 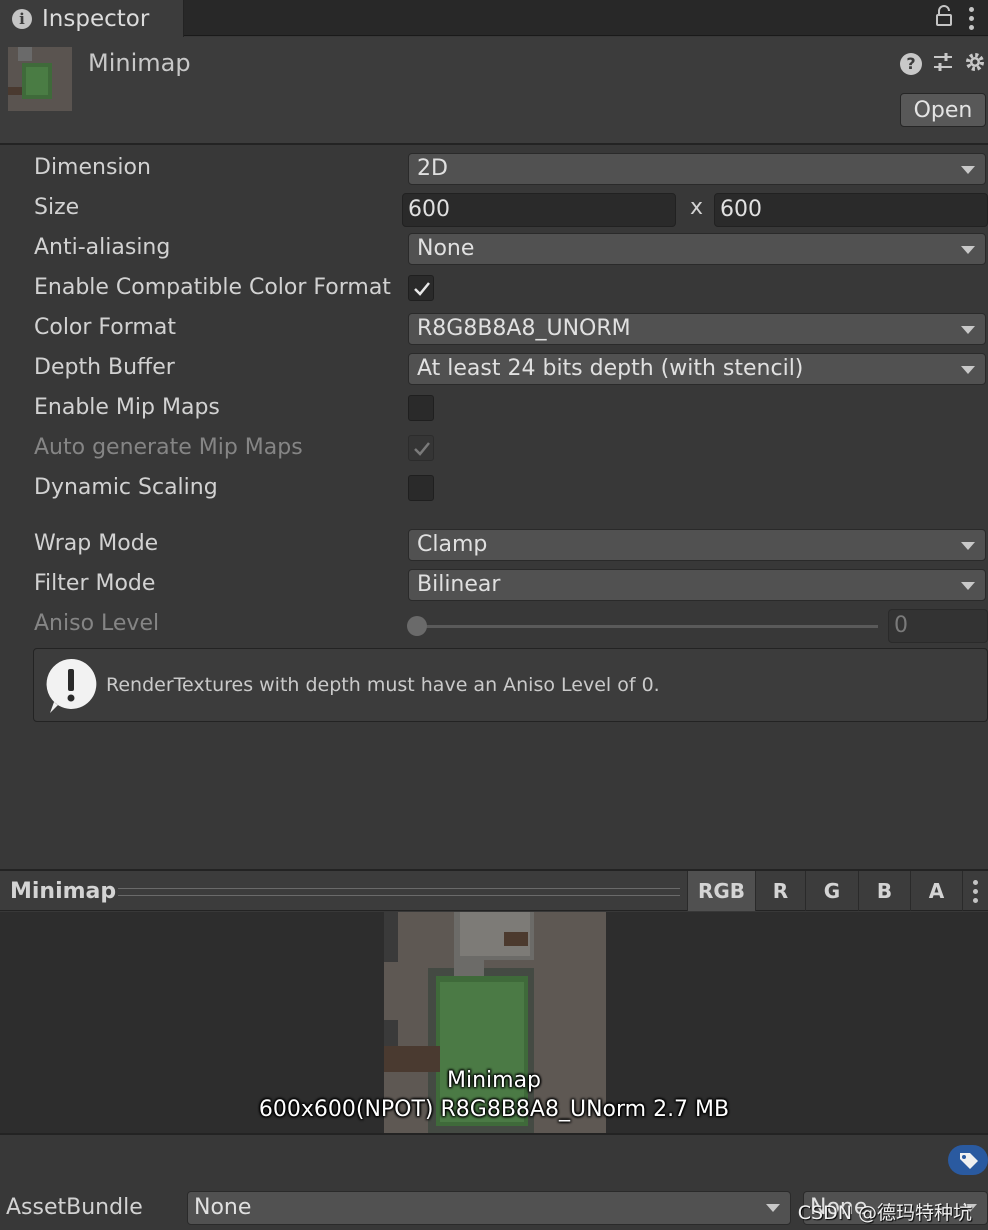 I want to click on tab-actions, so click(x=954, y=18).